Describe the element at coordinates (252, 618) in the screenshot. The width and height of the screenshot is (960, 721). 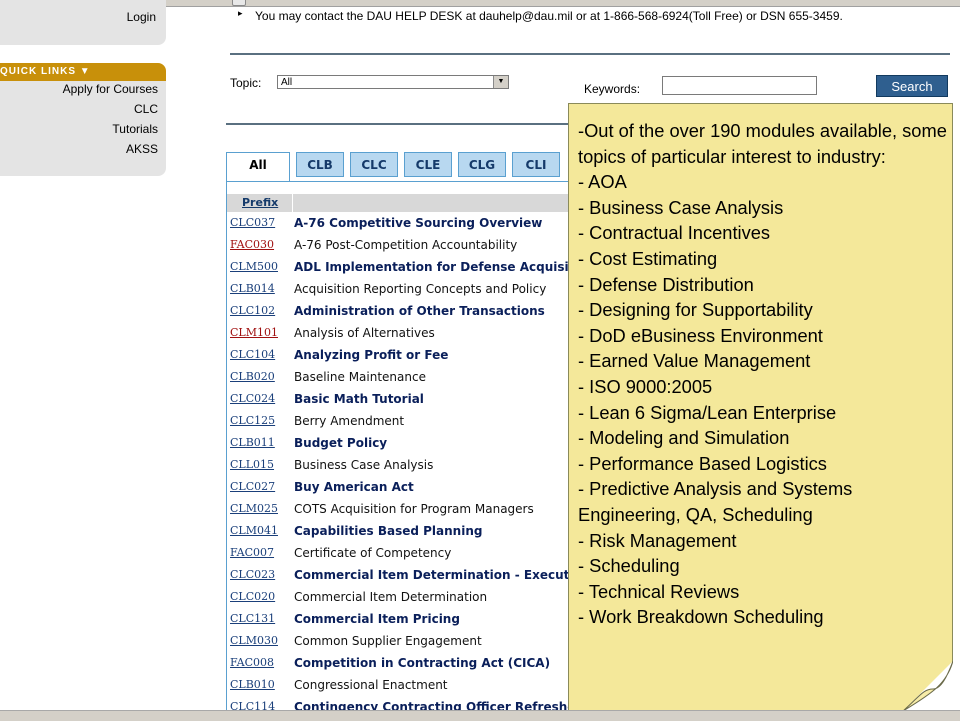
I see `course-code-link: CLC131` at that location.